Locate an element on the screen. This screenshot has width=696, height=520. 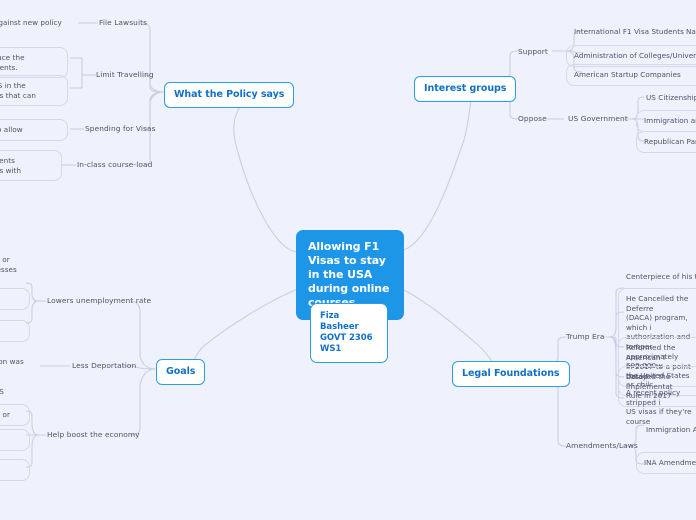
sub-spending-for-visas: Spending for Visas is located at coordinates (120, 129).